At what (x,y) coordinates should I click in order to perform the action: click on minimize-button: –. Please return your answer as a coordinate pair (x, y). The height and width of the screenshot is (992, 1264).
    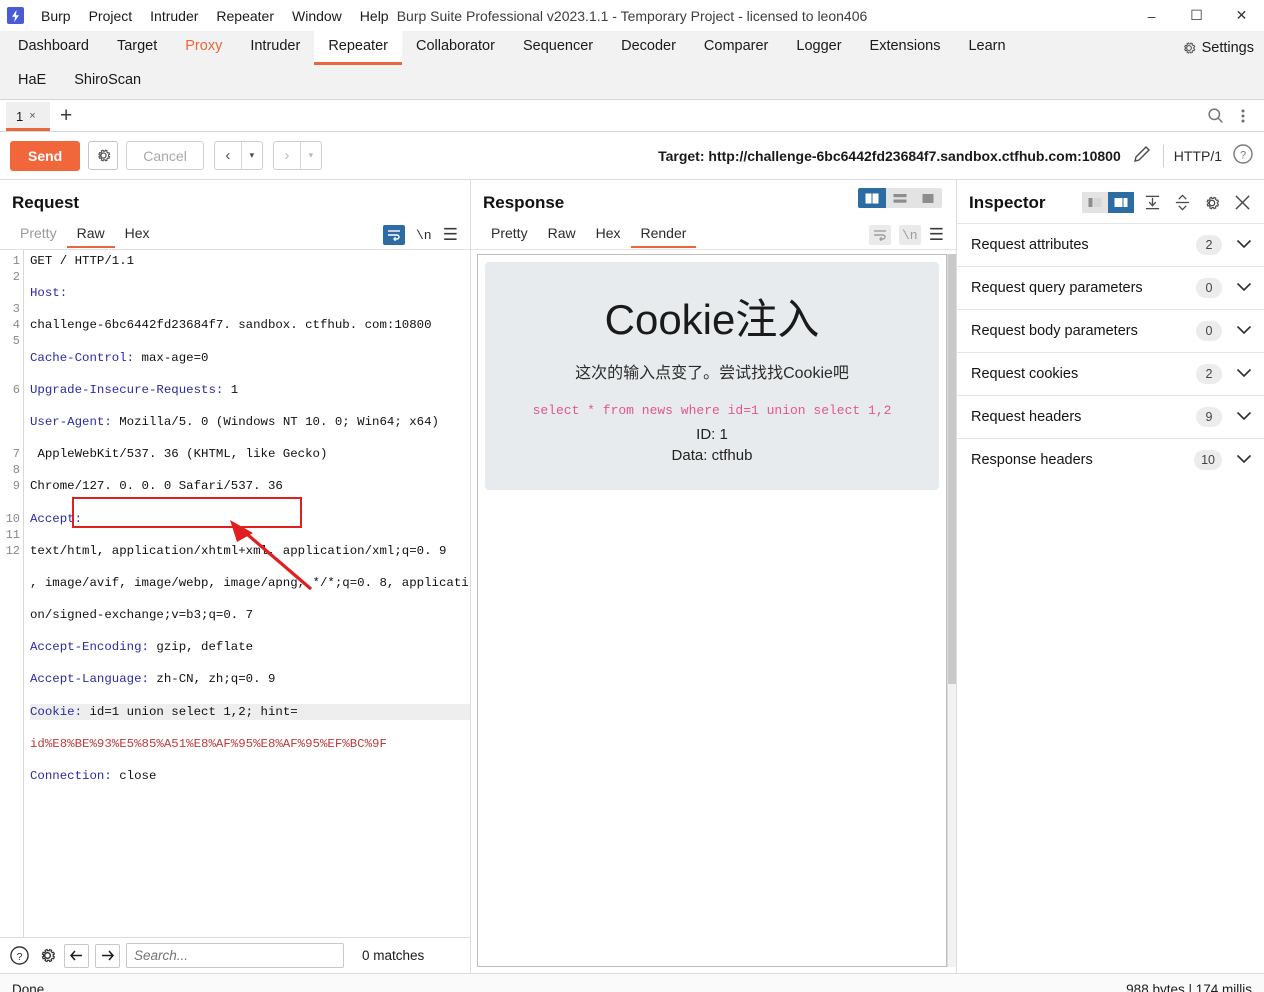
    Looking at the image, I should click on (1151, 15).